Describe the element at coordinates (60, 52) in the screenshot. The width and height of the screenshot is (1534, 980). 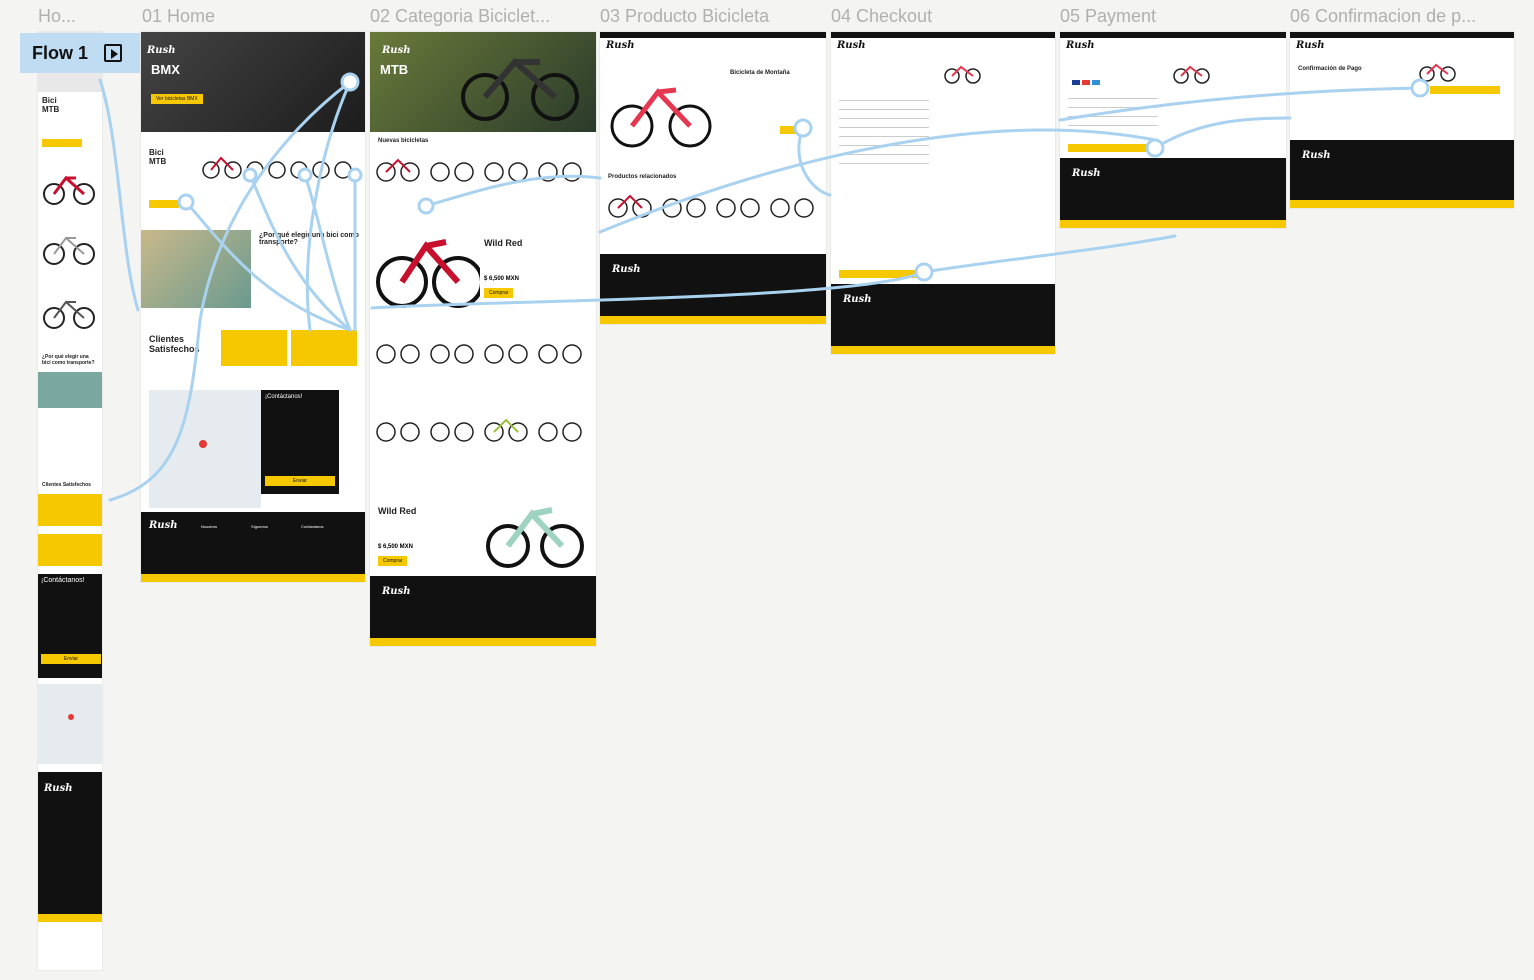
I see `flow-label: Flow 1` at that location.